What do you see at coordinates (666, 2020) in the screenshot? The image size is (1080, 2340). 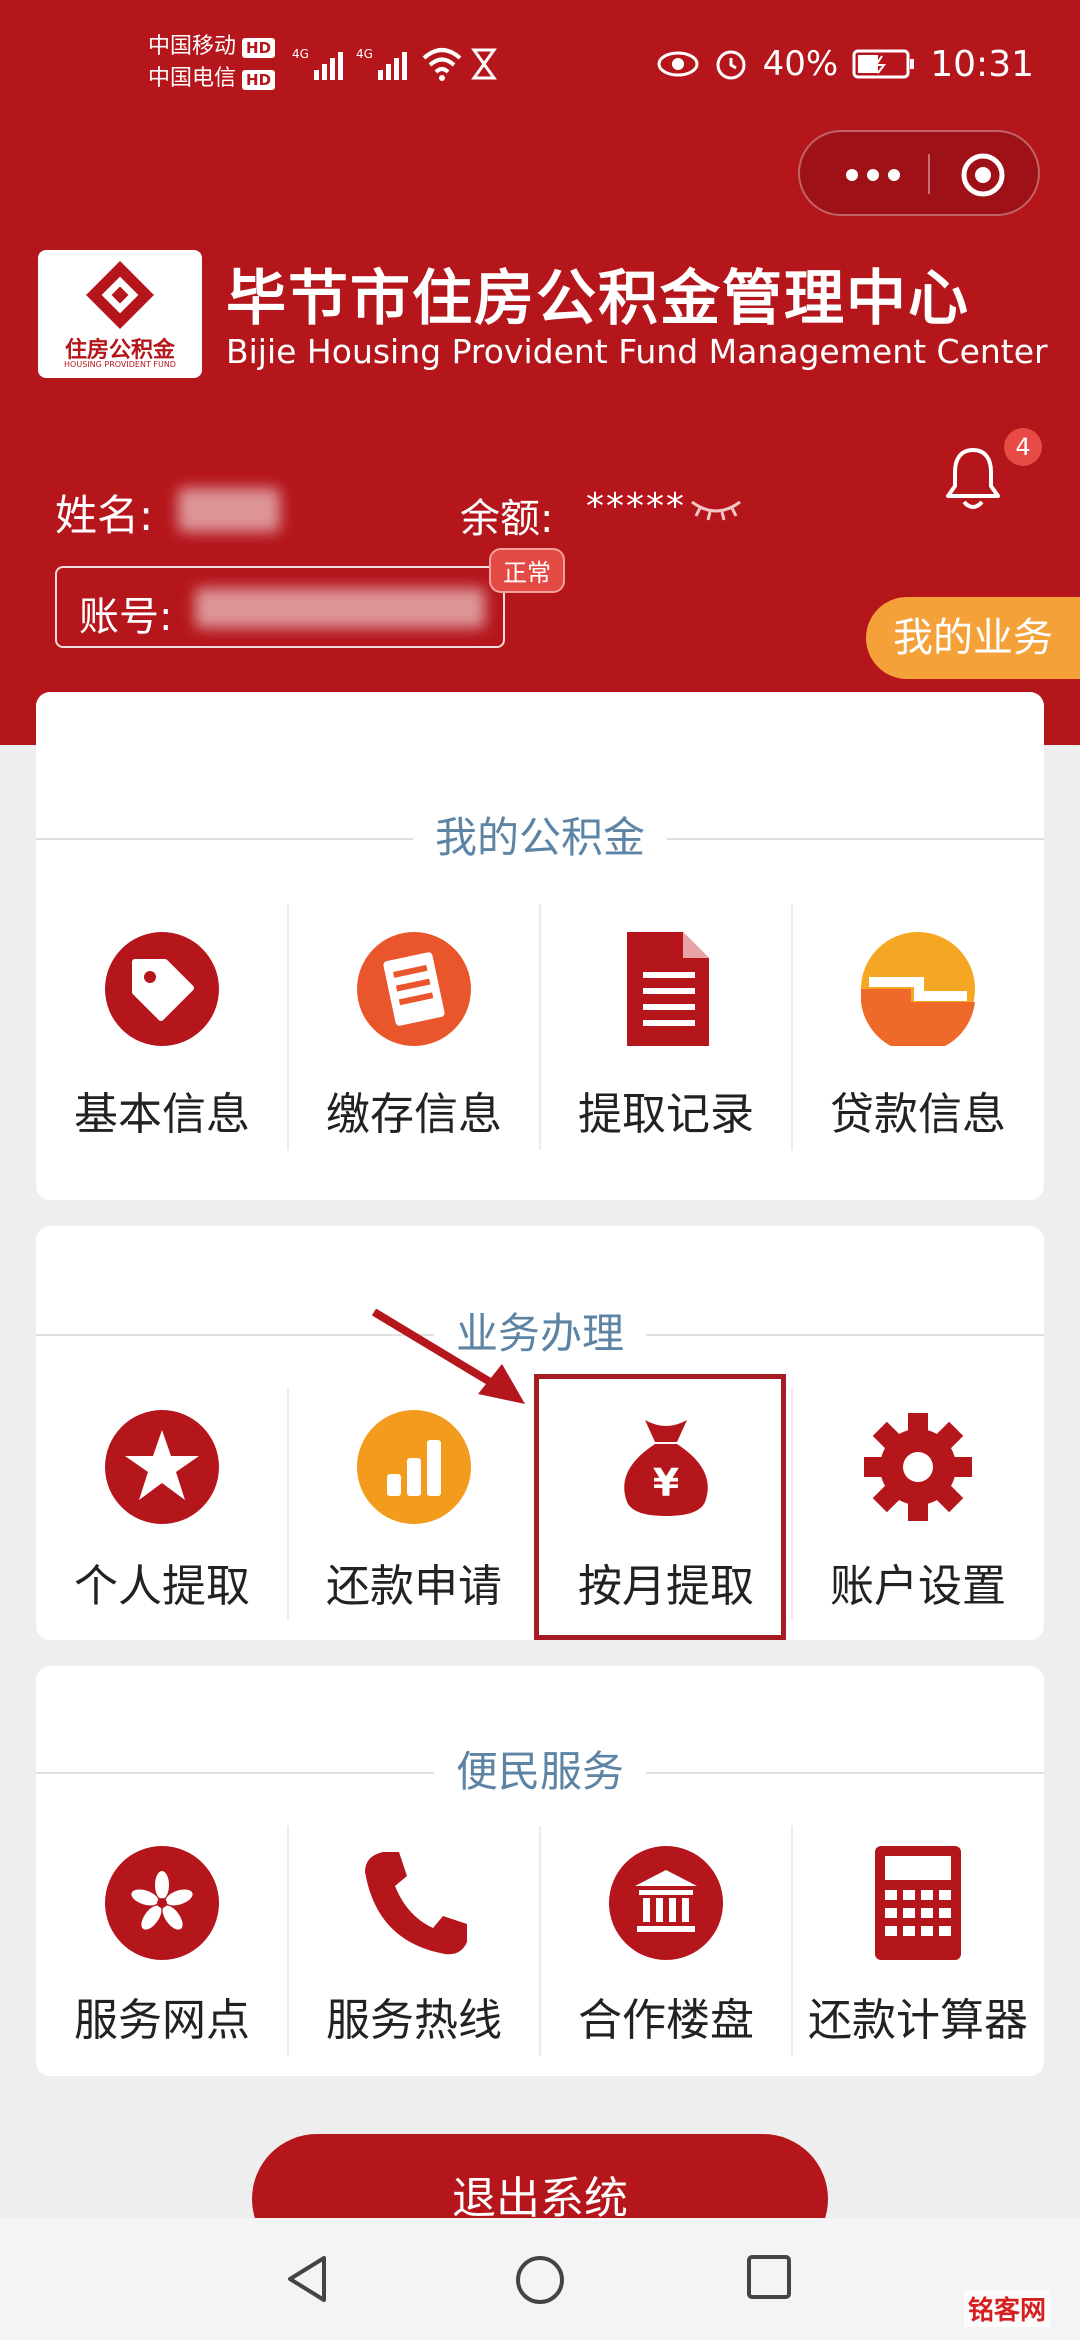 I see `item-label: 合作楼盘` at bounding box center [666, 2020].